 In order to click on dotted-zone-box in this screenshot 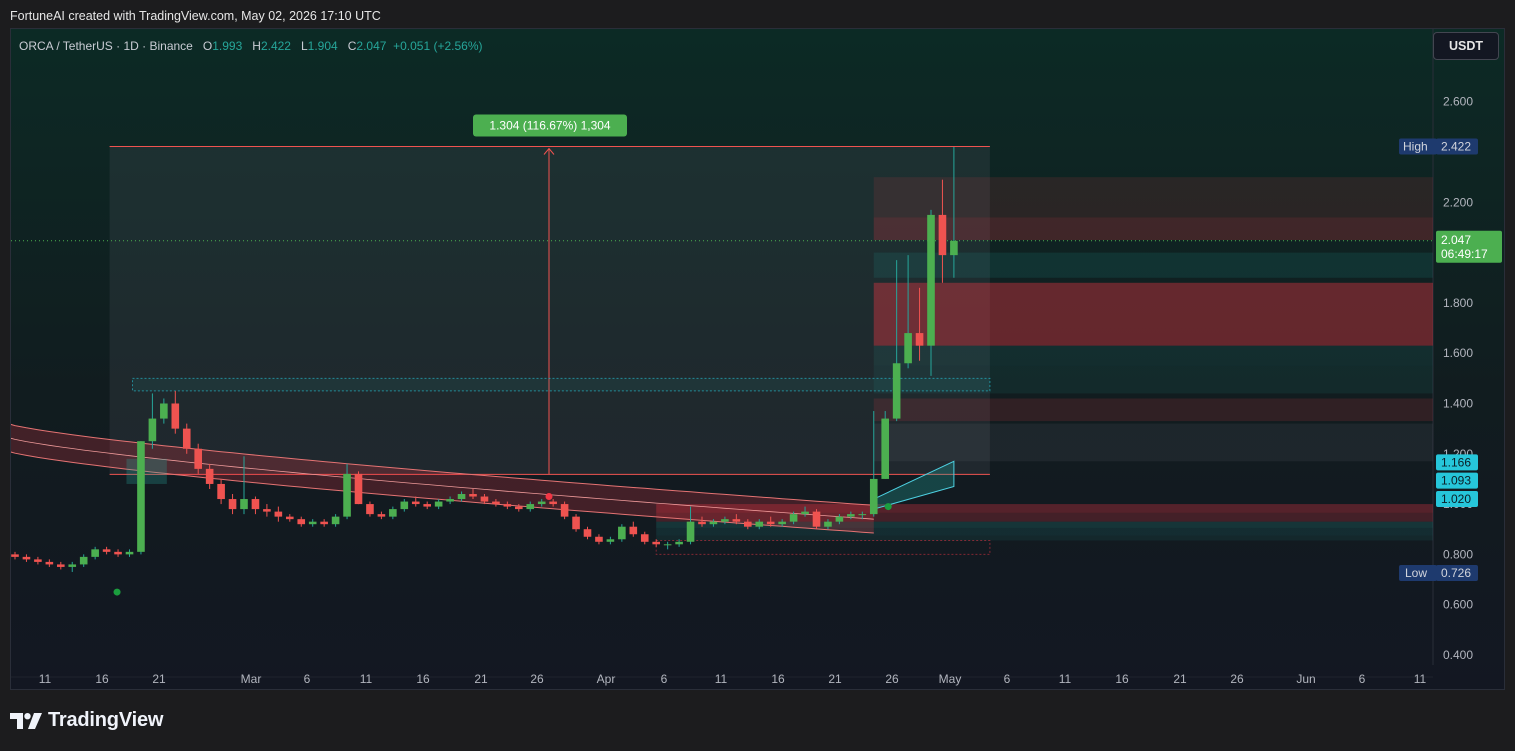, I will do `click(561, 384)`.